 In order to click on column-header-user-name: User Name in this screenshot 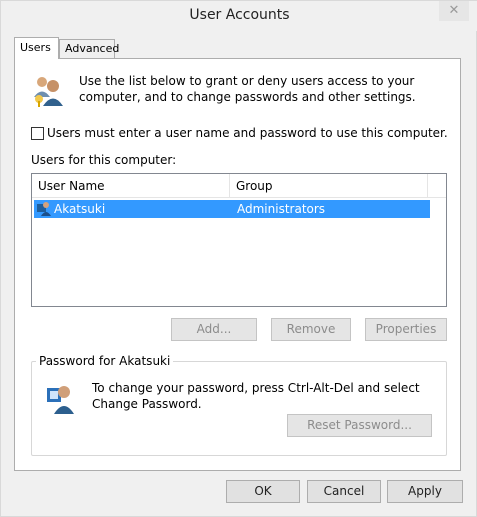, I will do `click(131, 186)`.